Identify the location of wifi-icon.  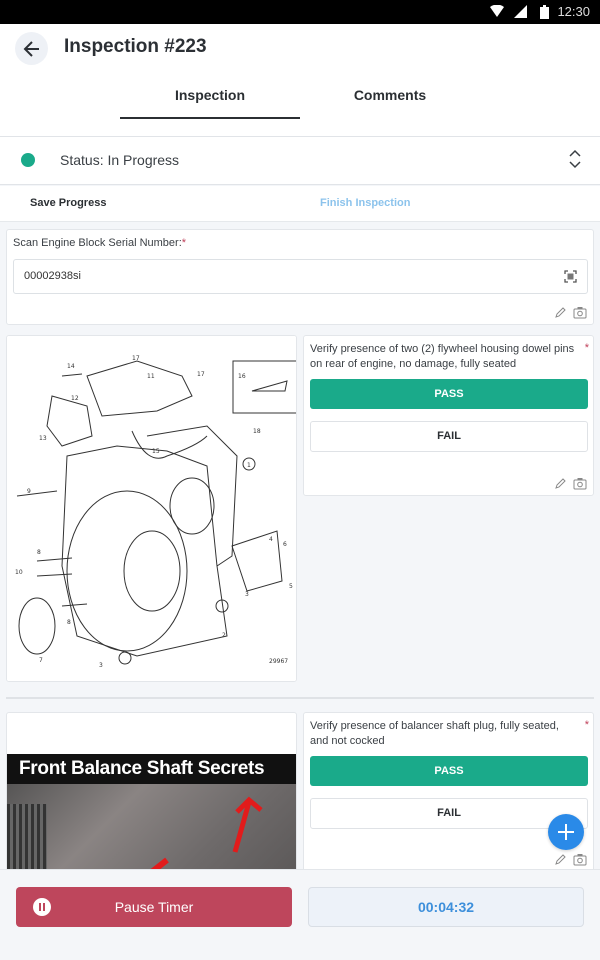
(497, 11).